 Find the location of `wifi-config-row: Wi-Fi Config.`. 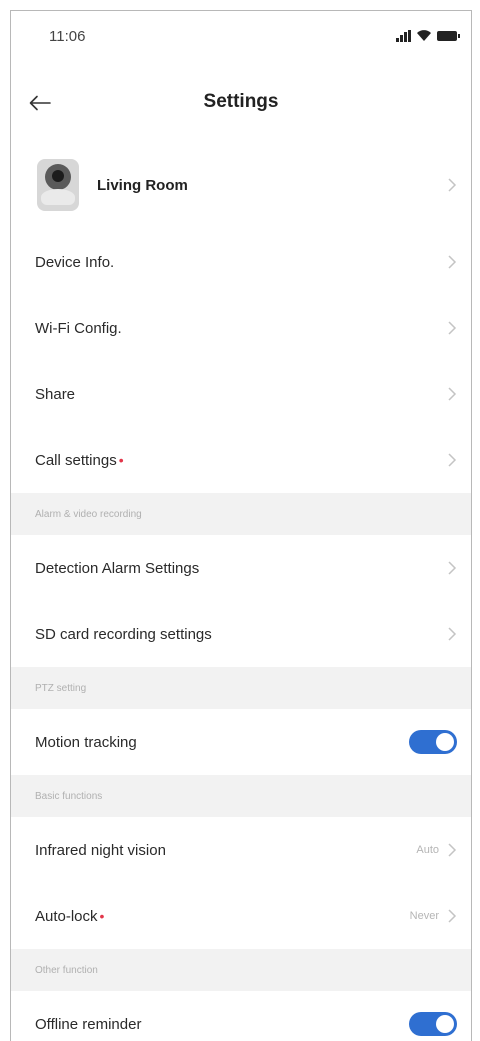

wifi-config-row: Wi-Fi Config. is located at coordinates (241, 328).